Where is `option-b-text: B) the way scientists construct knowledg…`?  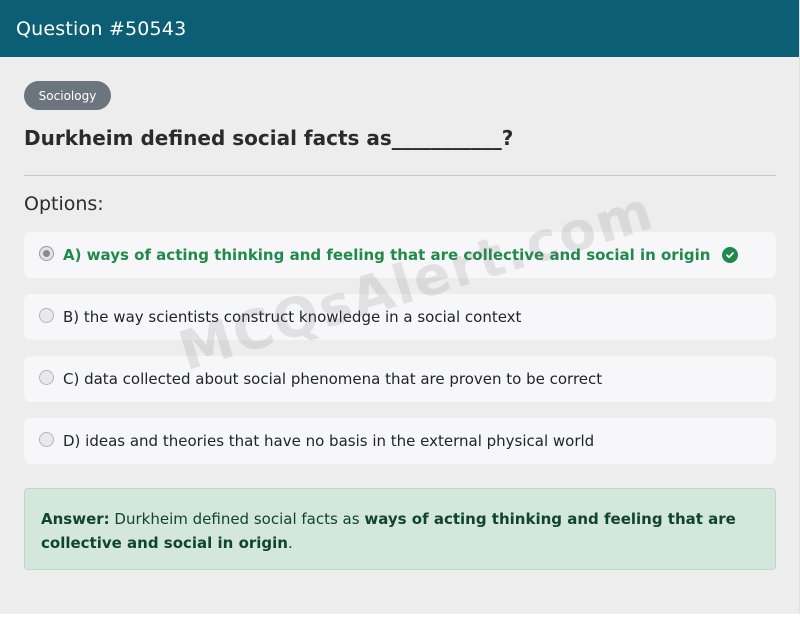 option-b-text: B) the way scientists construct knowledg… is located at coordinates (292, 317).